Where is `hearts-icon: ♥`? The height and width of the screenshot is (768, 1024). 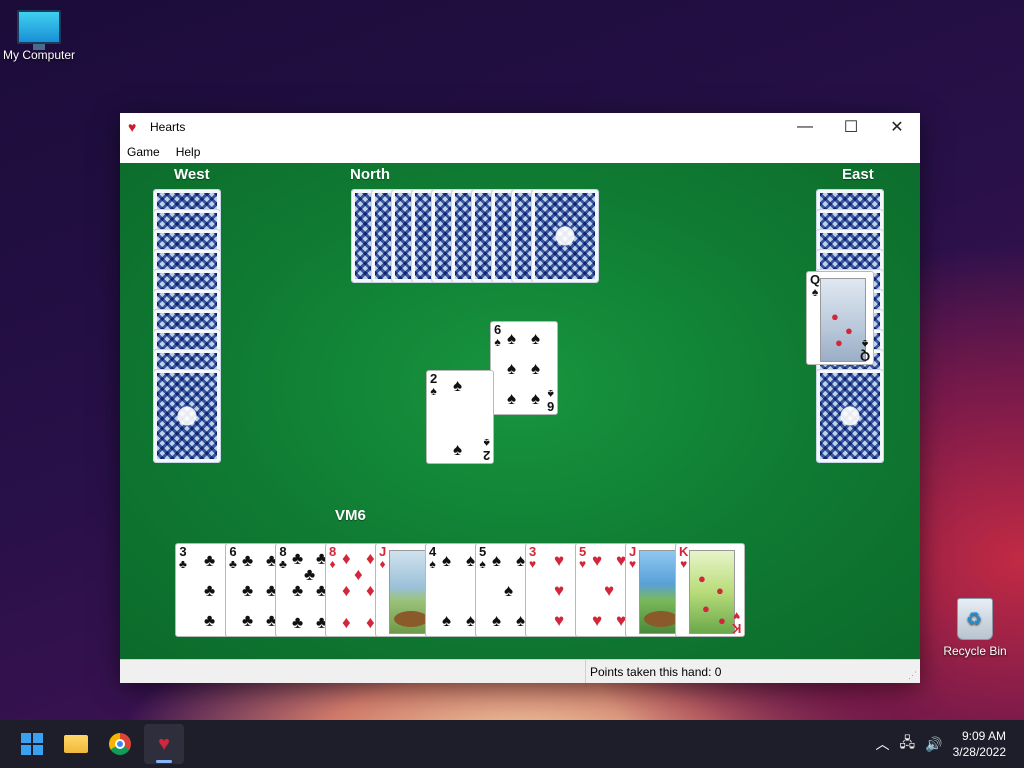 hearts-icon: ♥ is located at coordinates (164, 743).